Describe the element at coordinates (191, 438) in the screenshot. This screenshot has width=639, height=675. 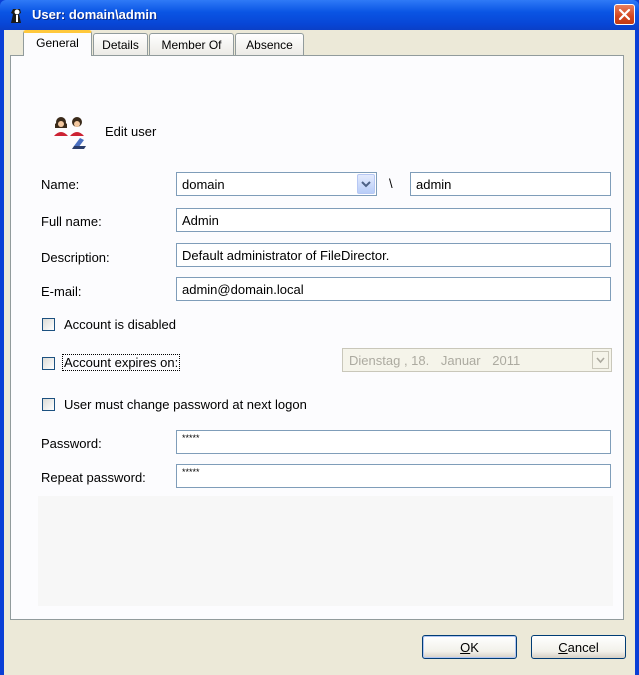
I see `password-value: *****` at that location.